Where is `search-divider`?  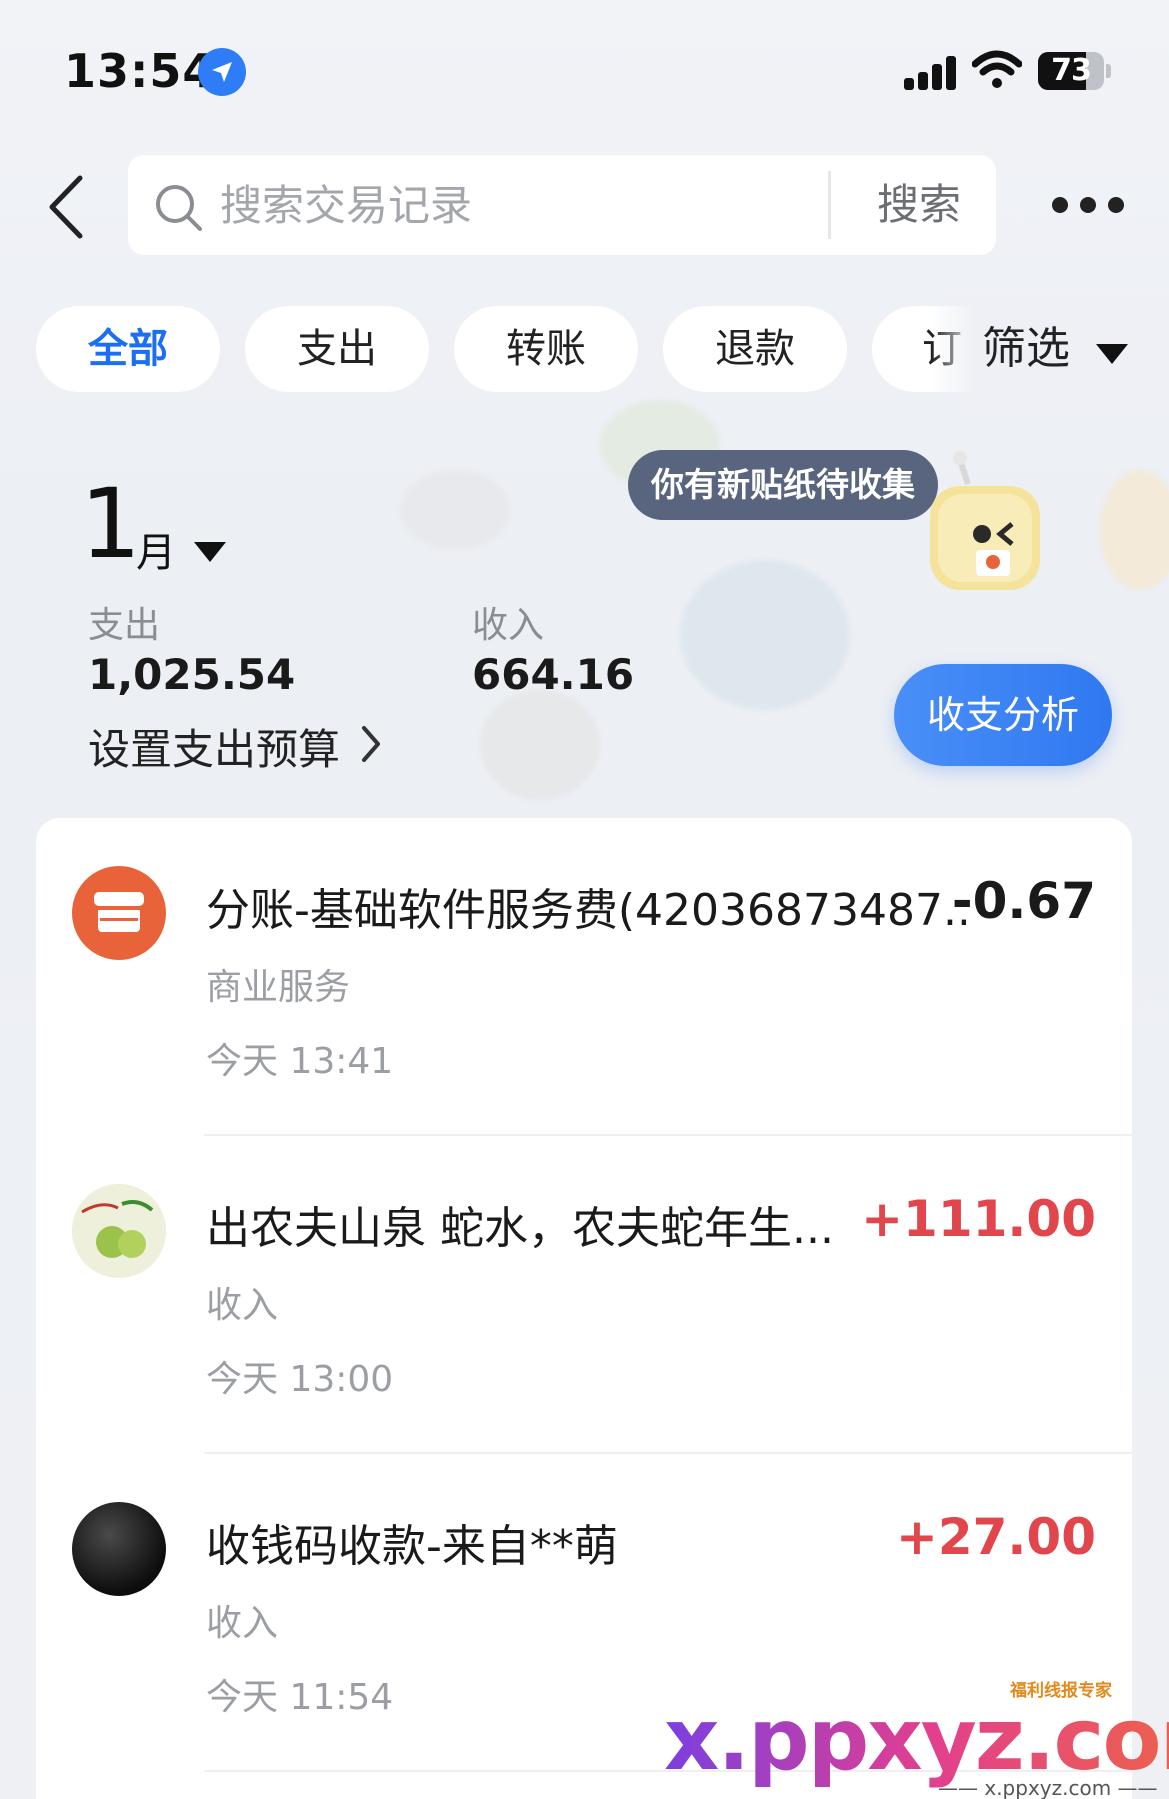 search-divider is located at coordinates (829, 205).